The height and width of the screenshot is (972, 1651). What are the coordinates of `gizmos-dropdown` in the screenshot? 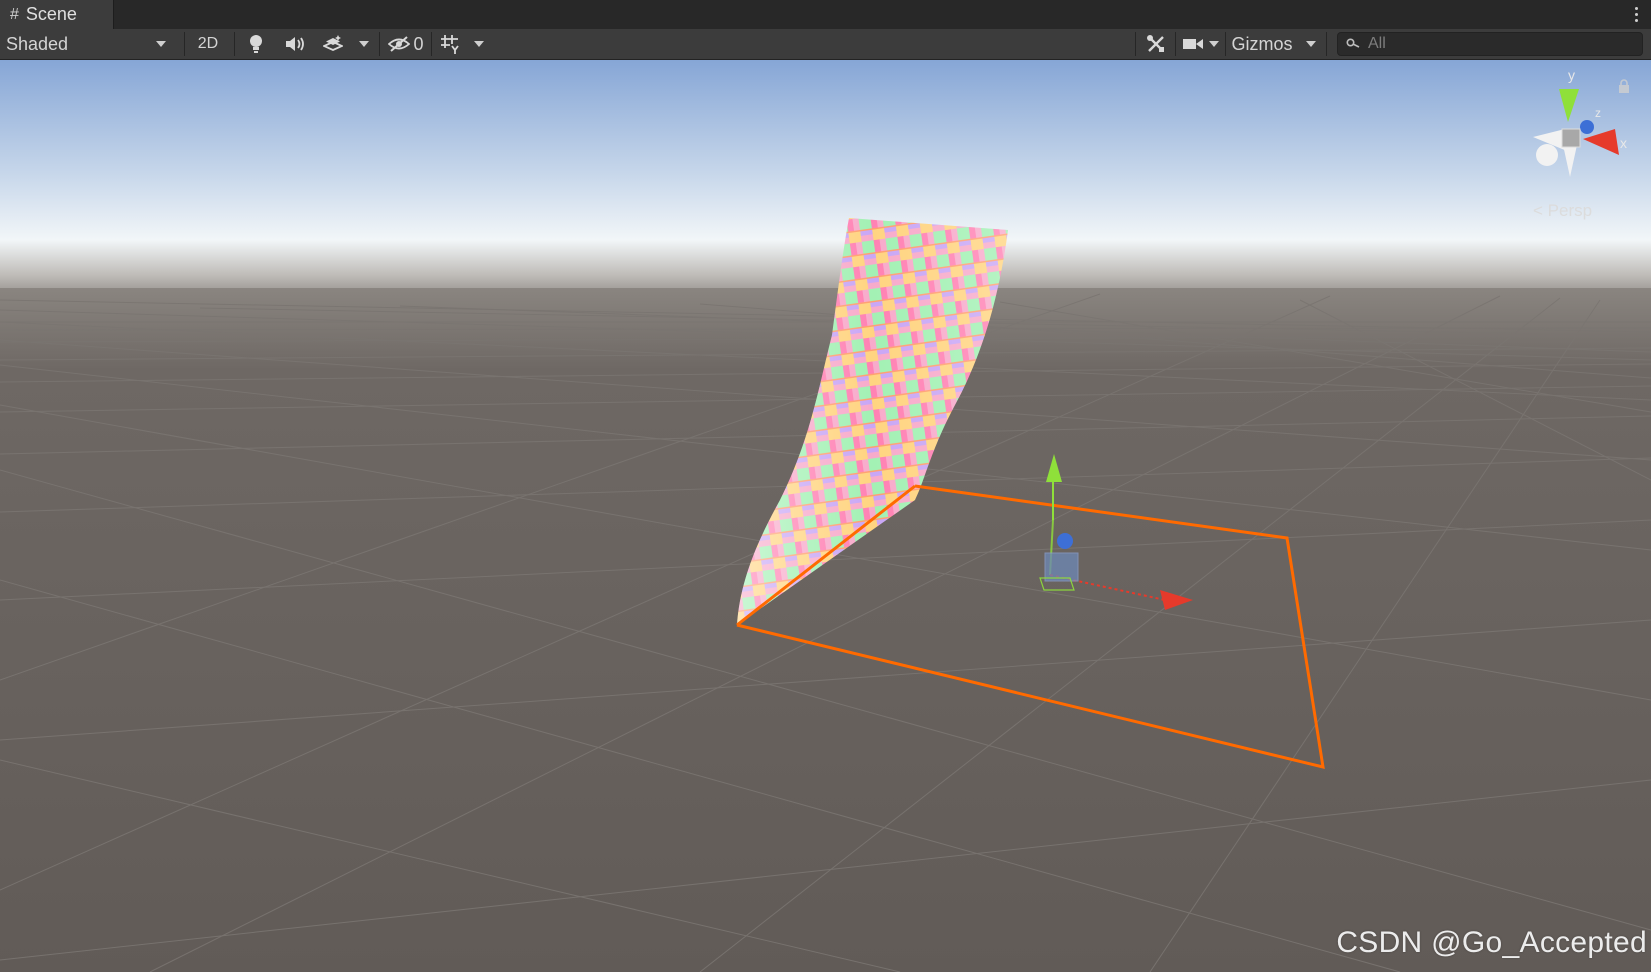 It's located at (1311, 44).